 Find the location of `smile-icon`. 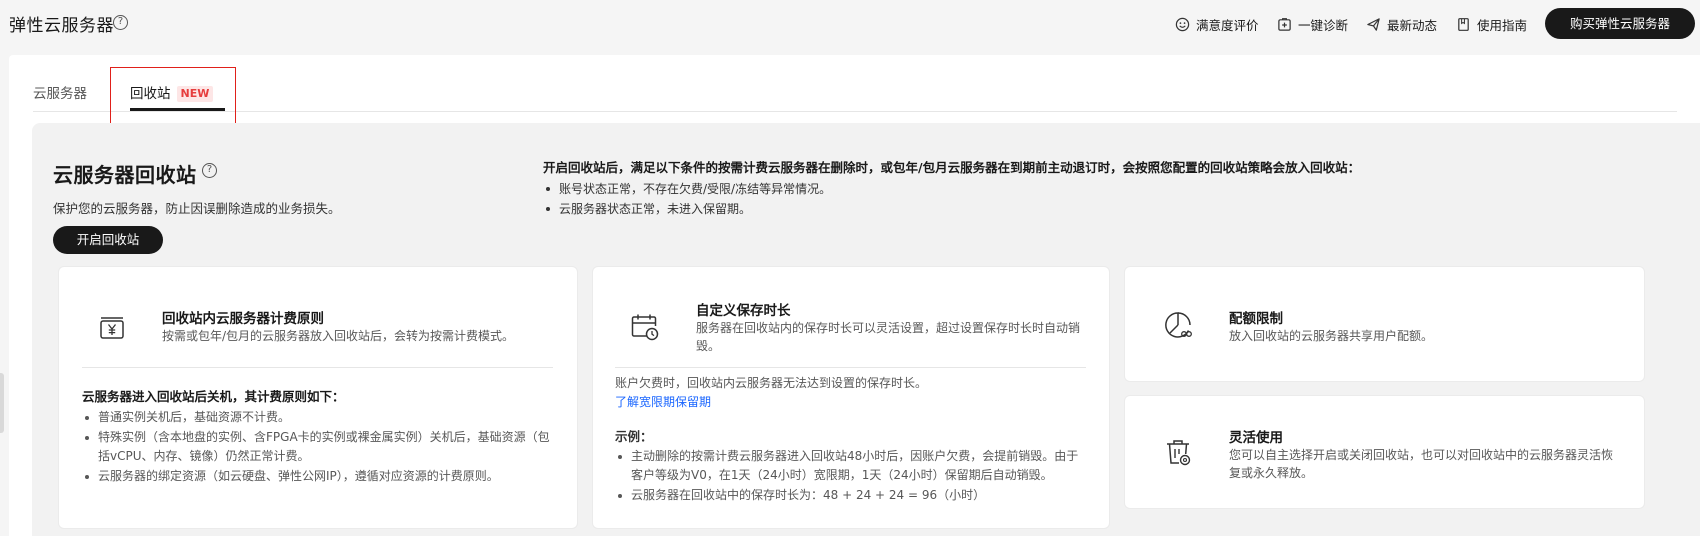

smile-icon is located at coordinates (1182, 24).